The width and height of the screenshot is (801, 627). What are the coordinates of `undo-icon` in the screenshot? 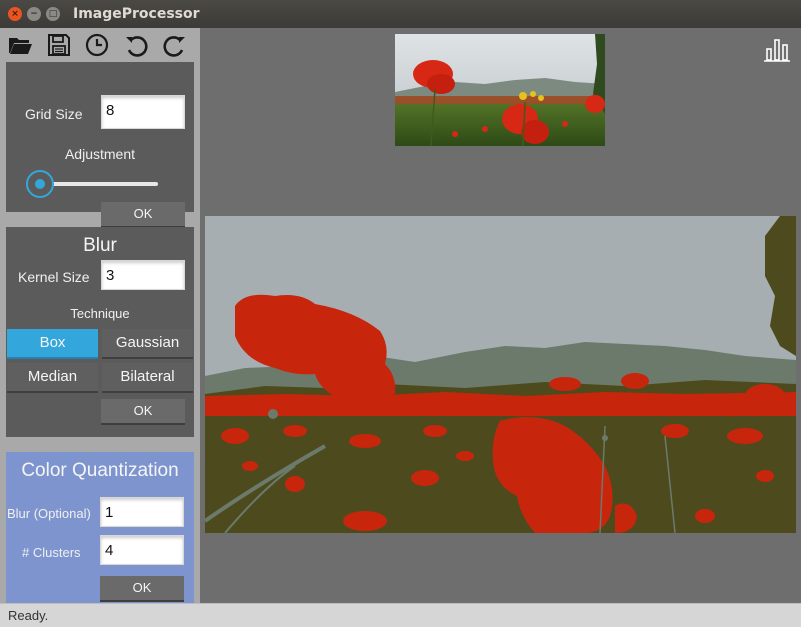 It's located at (136, 45).